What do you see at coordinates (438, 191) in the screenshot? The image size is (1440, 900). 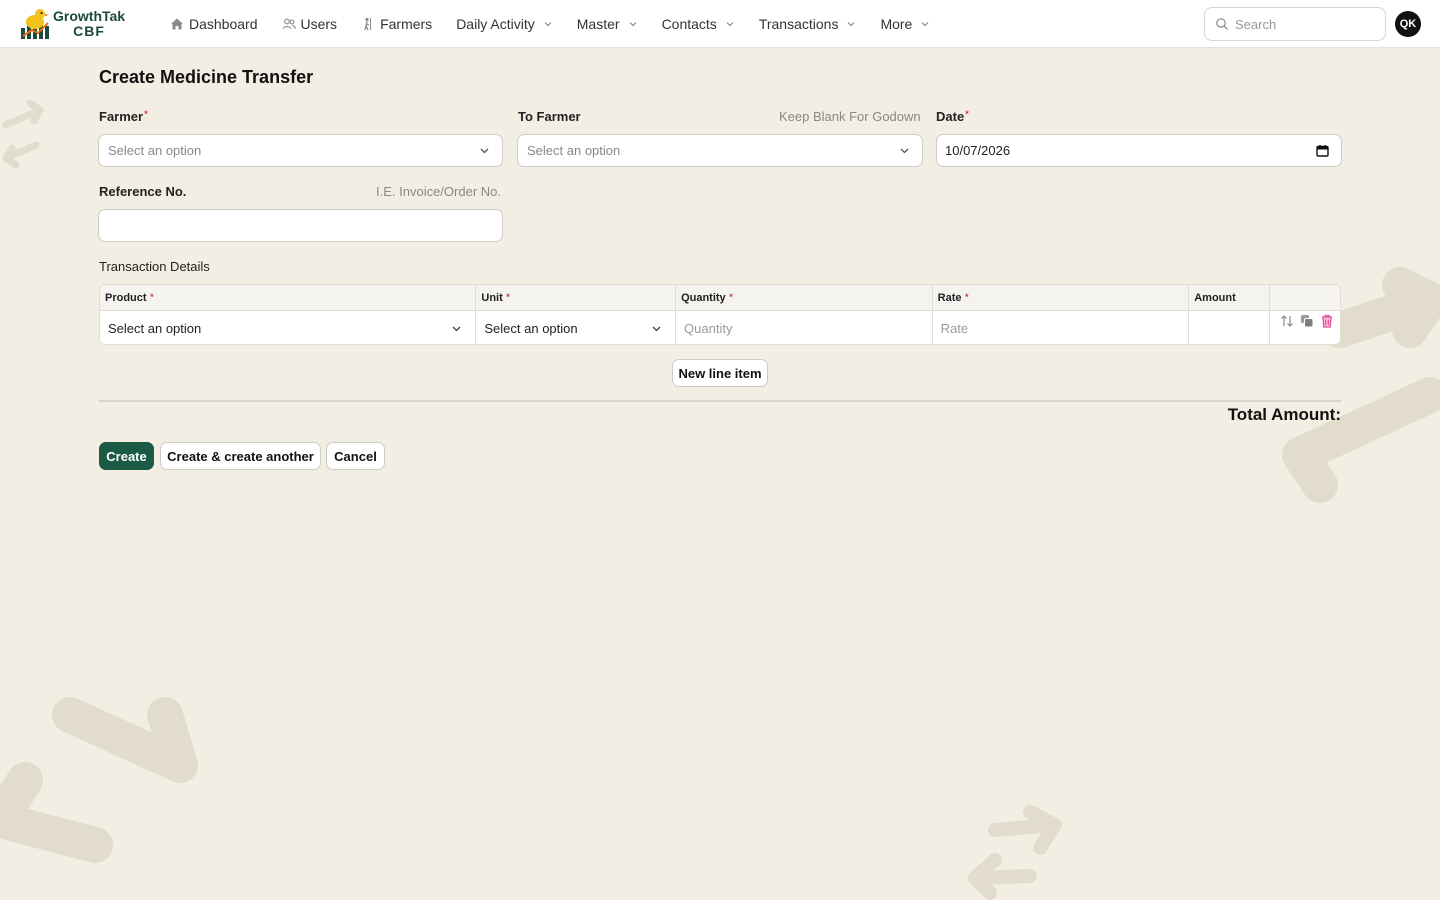 I see `reference-hint: I.E. Invoice/Order No.` at bounding box center [438, 191].